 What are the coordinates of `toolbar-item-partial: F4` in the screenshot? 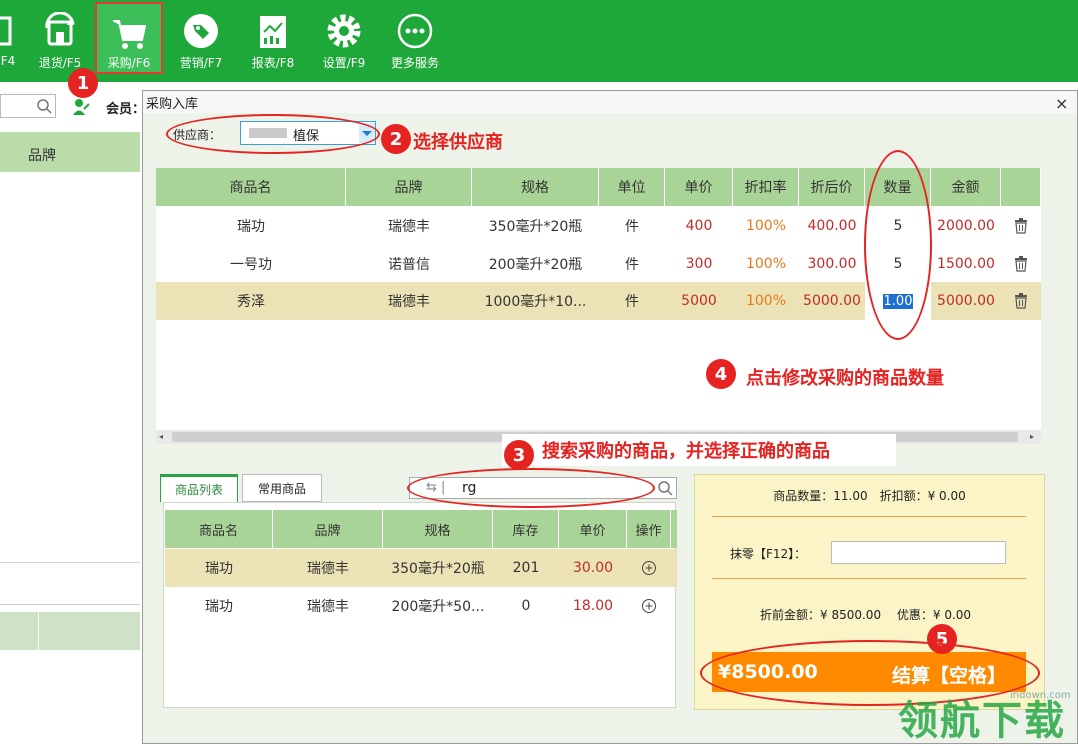 It's located at (10, 41).